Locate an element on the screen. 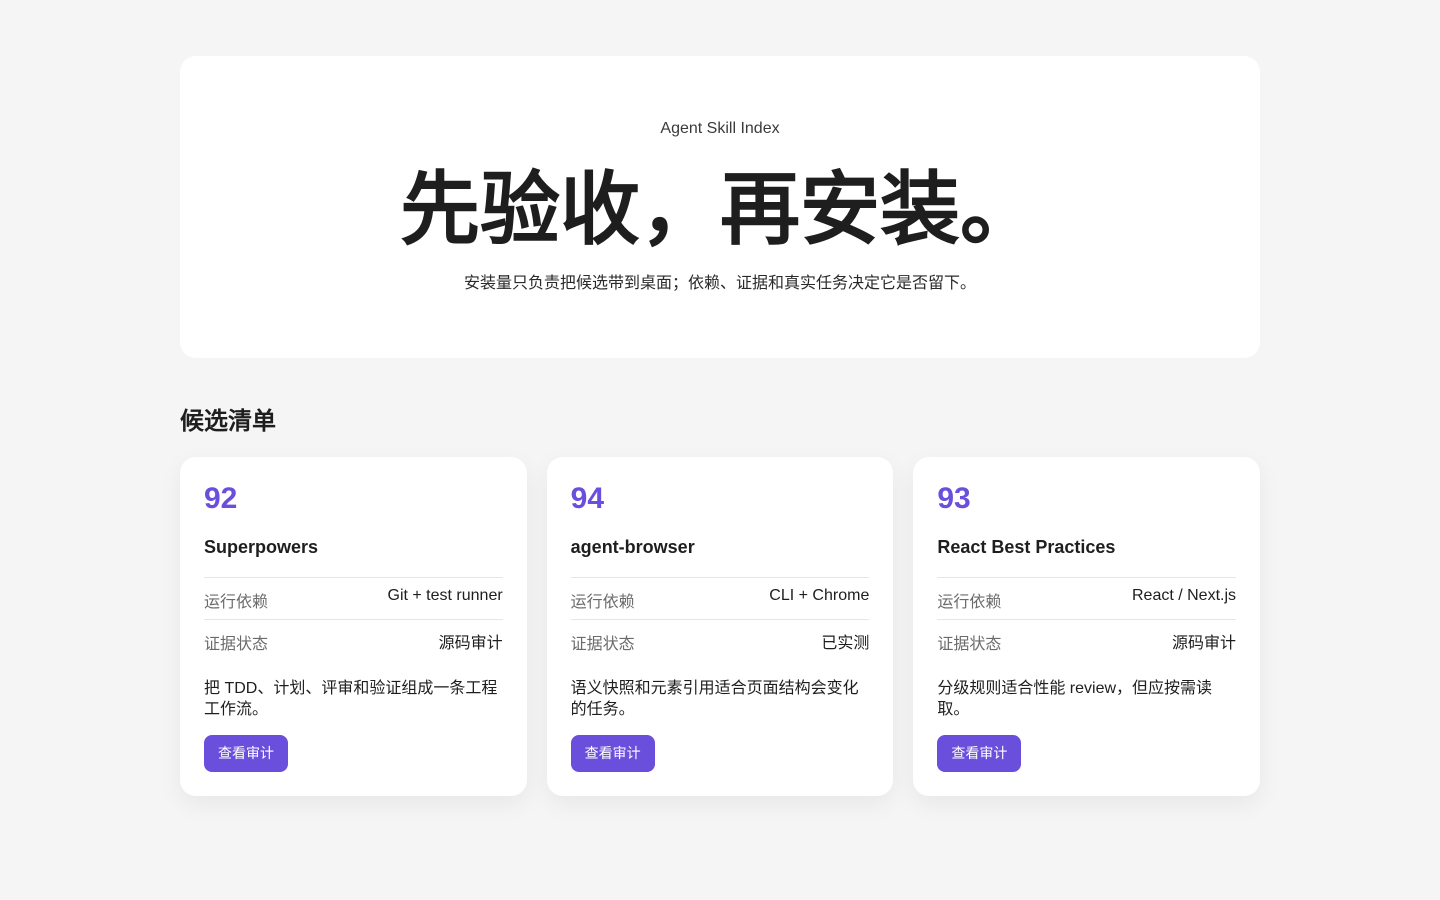 The width and height of the screenshot is (1440, 900). dependency-value: Git + test runner is located at coordinates (445, 595).